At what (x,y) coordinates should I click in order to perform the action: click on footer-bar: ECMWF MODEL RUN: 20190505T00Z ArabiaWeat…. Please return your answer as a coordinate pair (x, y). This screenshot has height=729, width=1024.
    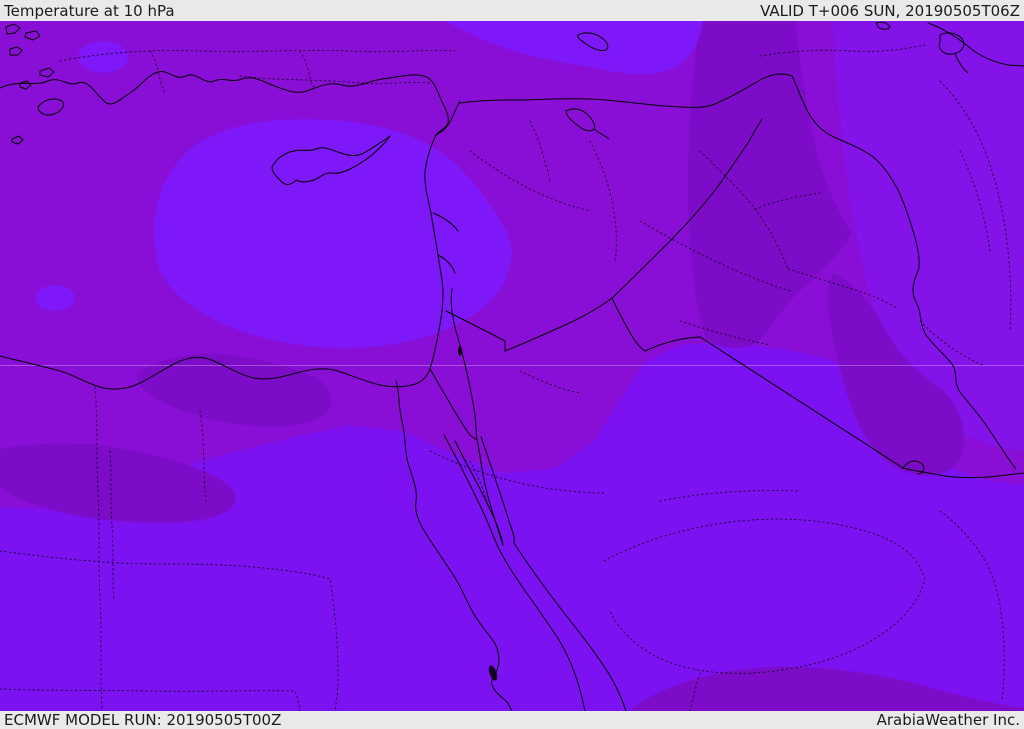
    Looking at the image, I should click on (512, 720).